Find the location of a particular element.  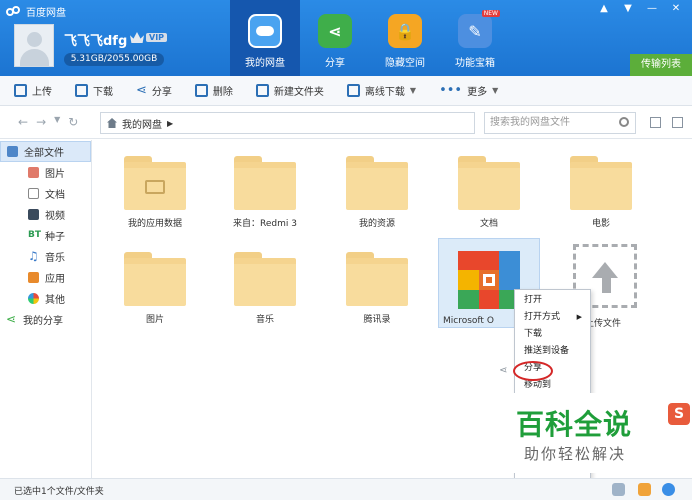

offline-download-icon is located at coordinates (353, 90).